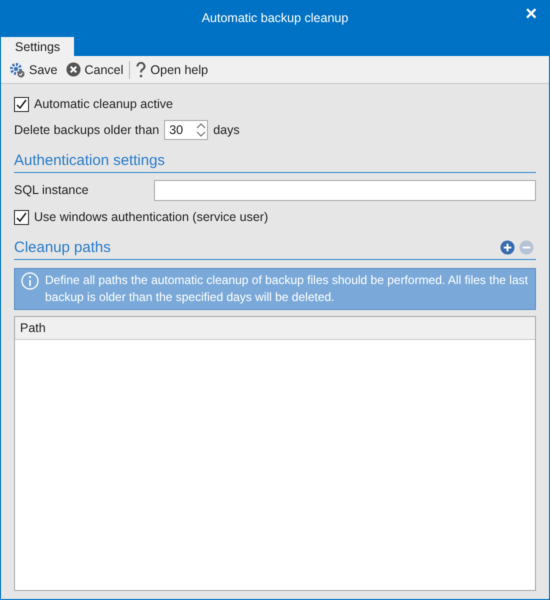  I want to click on unit-label: days, so click(226, 130).